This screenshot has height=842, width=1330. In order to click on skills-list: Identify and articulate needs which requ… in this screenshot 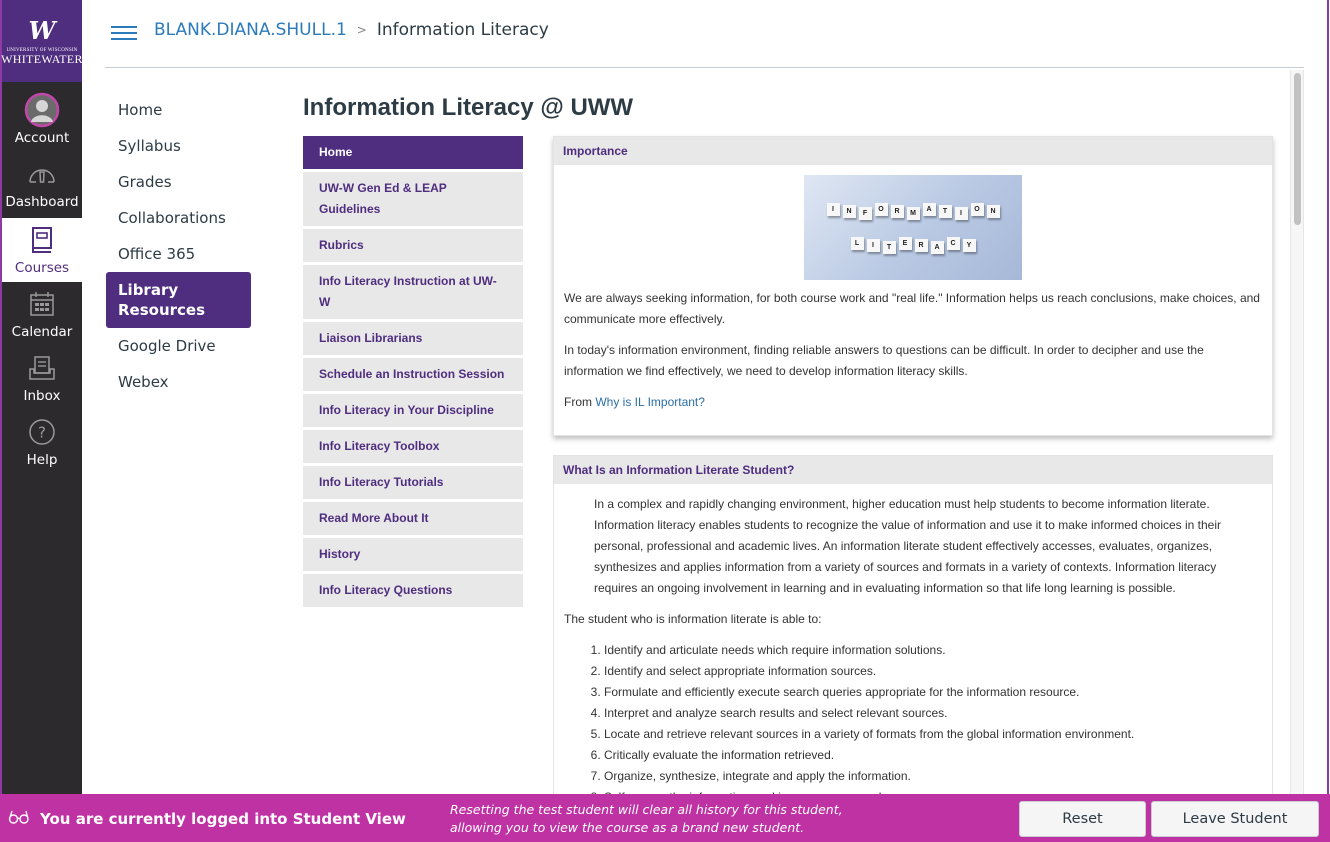, I will do `click(913, 717)`.